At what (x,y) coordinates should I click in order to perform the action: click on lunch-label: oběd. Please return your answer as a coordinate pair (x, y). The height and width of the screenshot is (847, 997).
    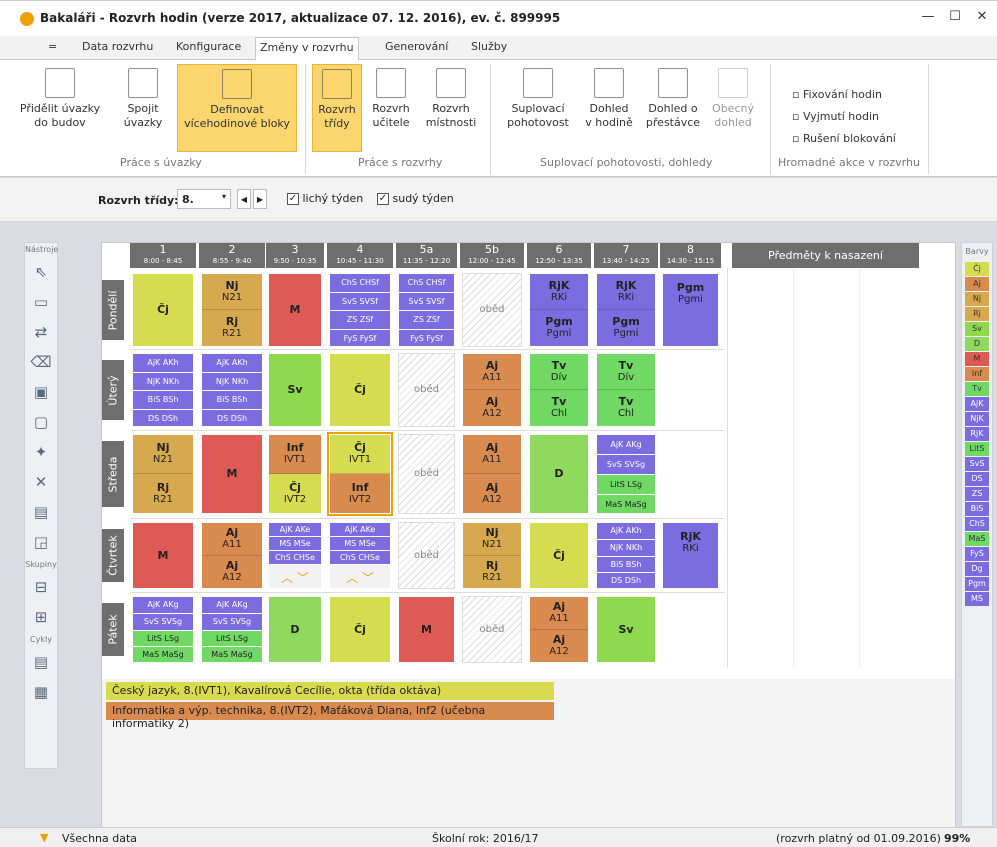
    Looking at the image, I should click on (492, 629).